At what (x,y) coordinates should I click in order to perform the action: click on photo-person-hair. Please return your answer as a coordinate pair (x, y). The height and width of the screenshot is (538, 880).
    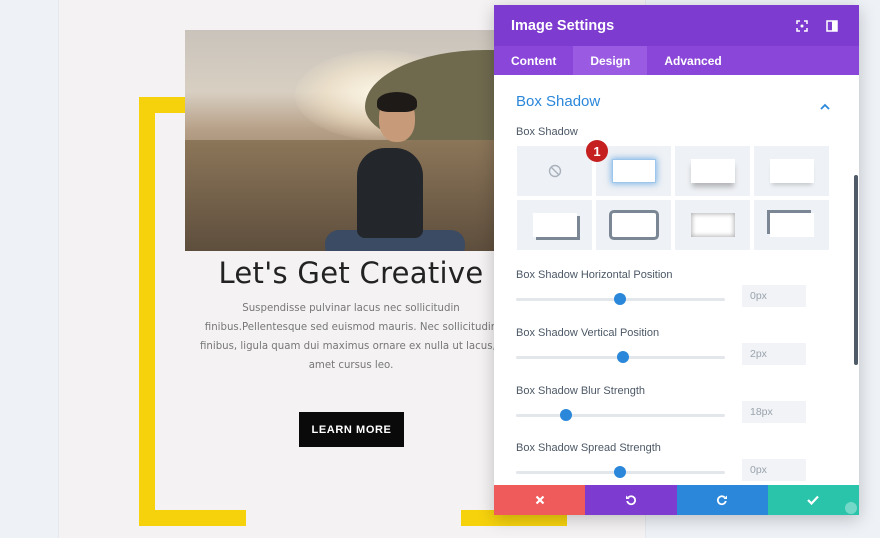
    Looking at the image, I should click on (397, 102).